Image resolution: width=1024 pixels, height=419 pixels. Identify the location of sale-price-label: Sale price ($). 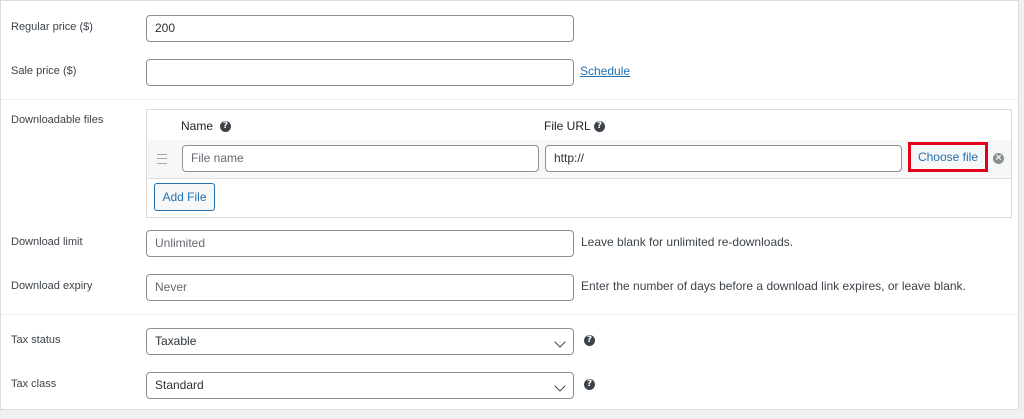
(44, 71).